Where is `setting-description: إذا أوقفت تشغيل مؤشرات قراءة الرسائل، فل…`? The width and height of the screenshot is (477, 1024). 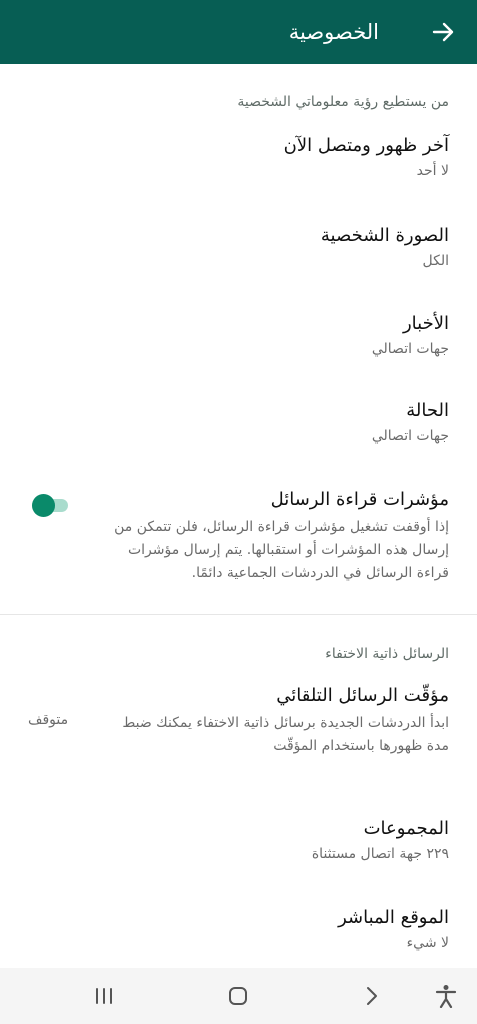 setting-description: إذا أوقفت تشغيل مؤشرات قراءة الرسائل، فل… is located at coordinates (281, 550).